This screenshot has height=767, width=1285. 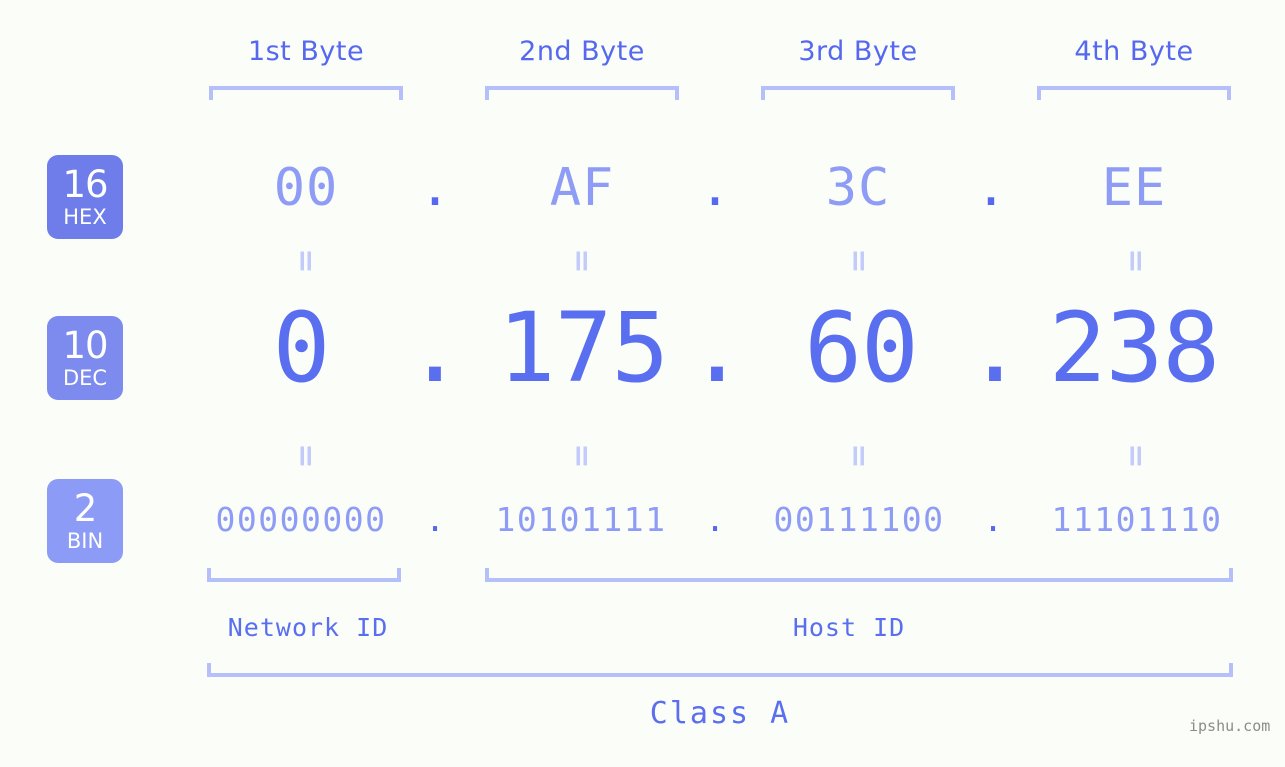 I want to click on network-id-bracket, so click(x=304, y=575).